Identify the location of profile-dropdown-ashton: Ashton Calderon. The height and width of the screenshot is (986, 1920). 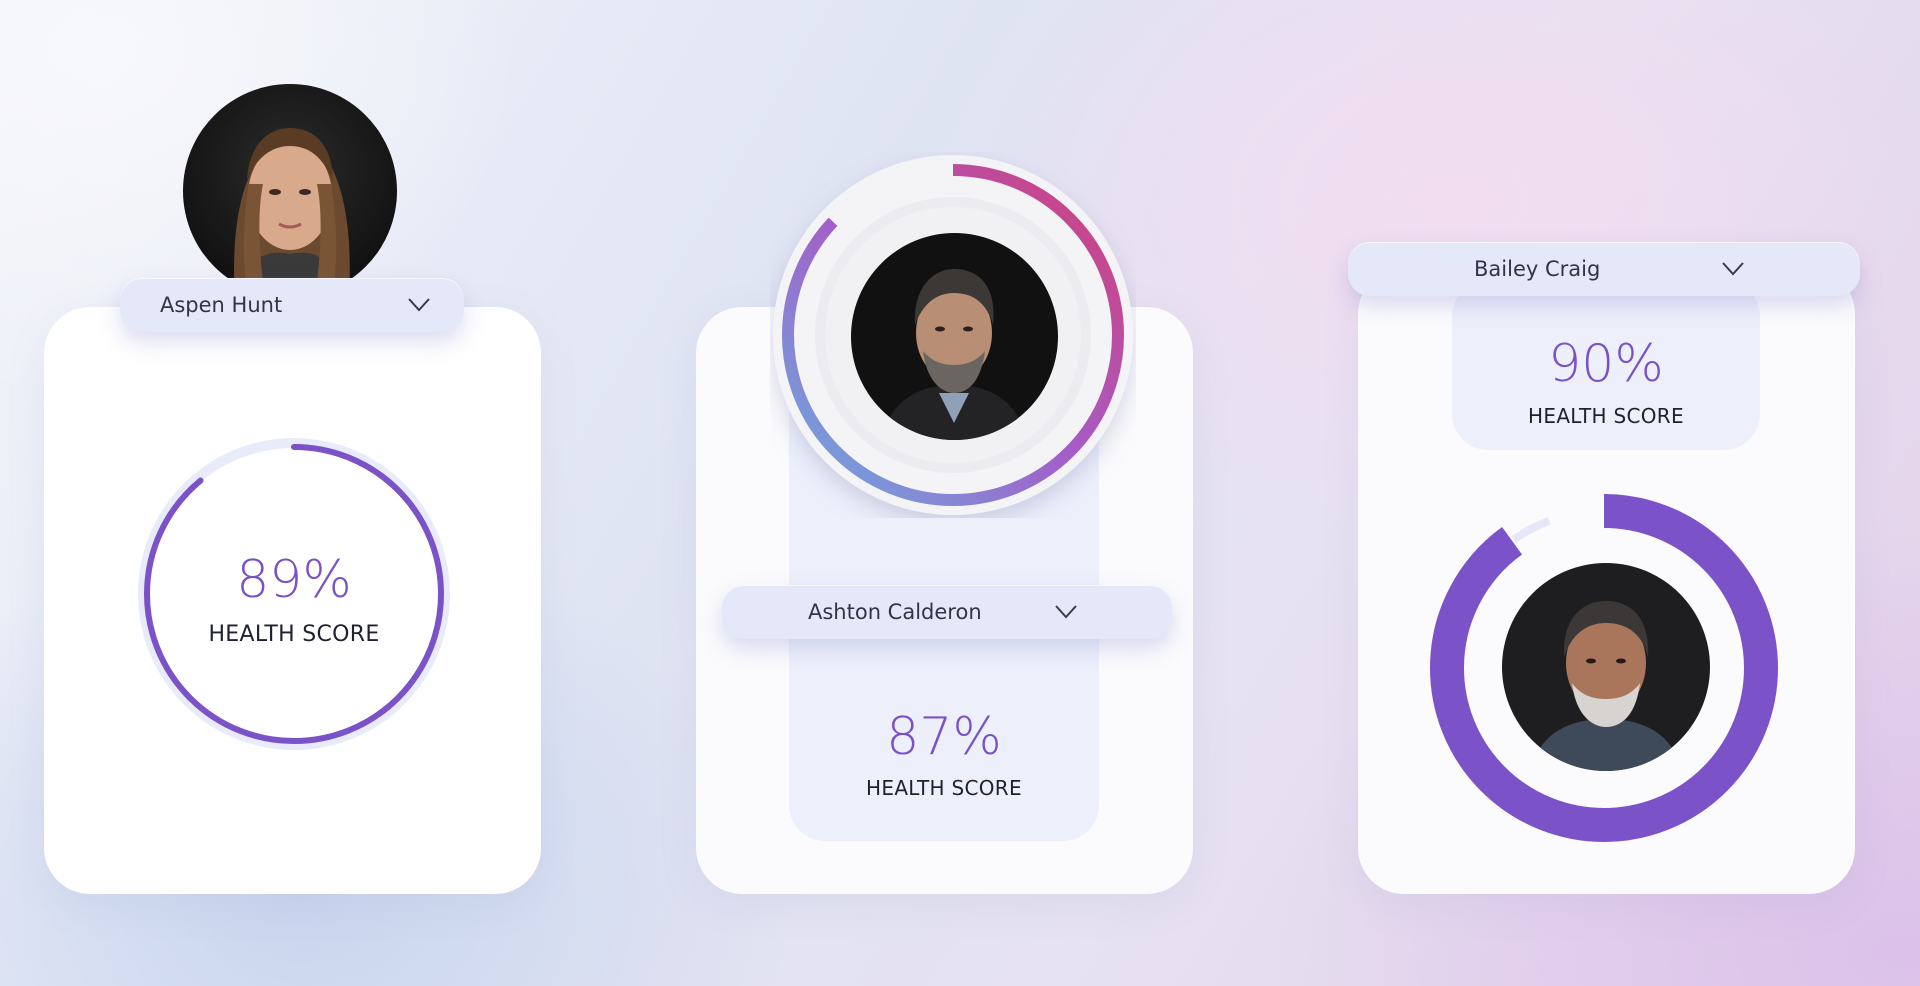
(947, 612).